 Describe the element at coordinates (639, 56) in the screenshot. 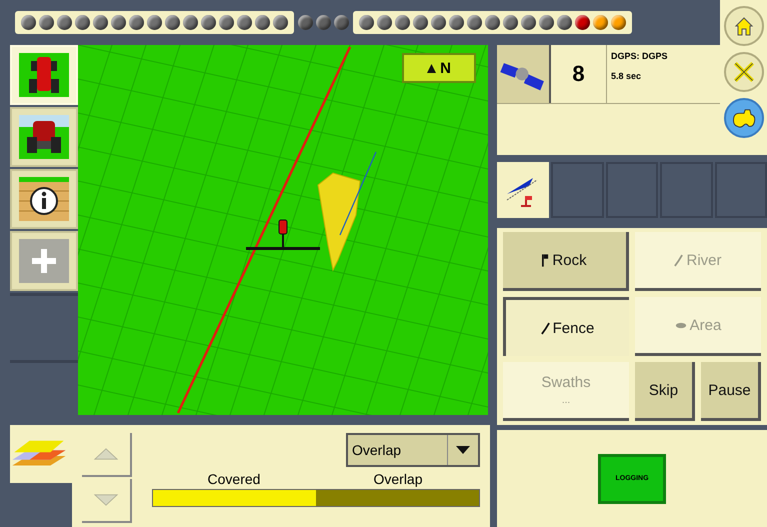

I see `gps-mode: DGPS` at that location.